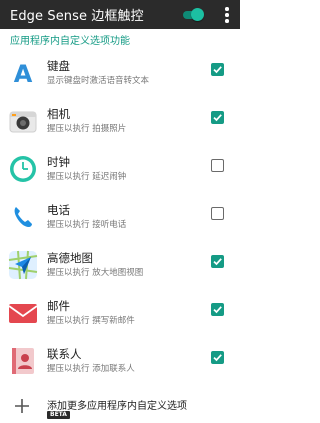 Image resolution: width=320 pixels, height=423 pixels. What do you see at coordinates (197, 14) in the screenshot?
I see `toggle-thumb` at bounding box center [197, 14].